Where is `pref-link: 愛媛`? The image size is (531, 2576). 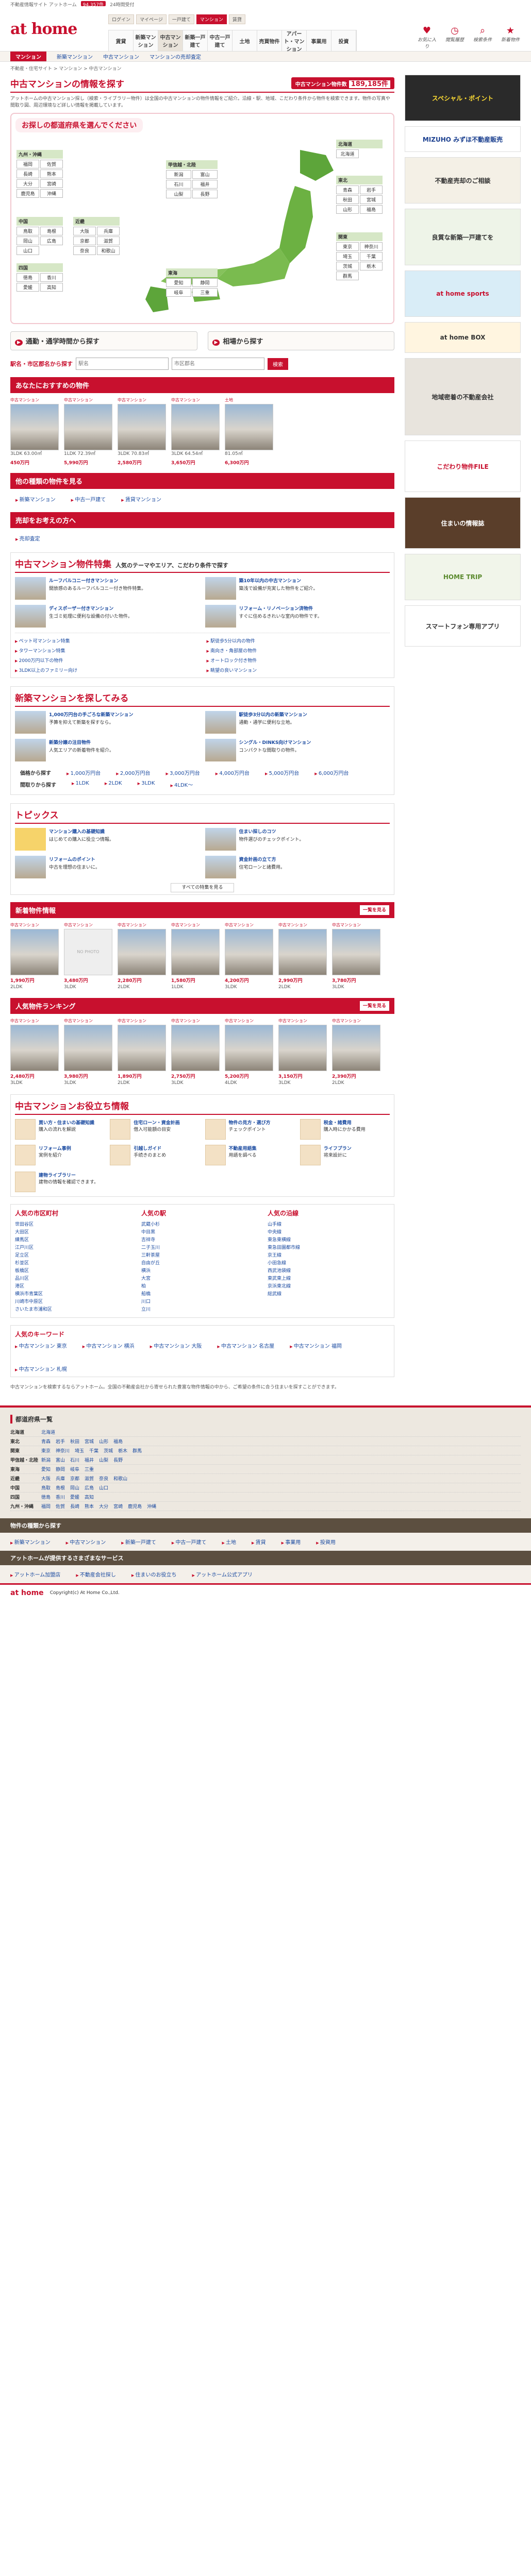 pref-link: 愛媛 is located at coordinates (75, 1497).